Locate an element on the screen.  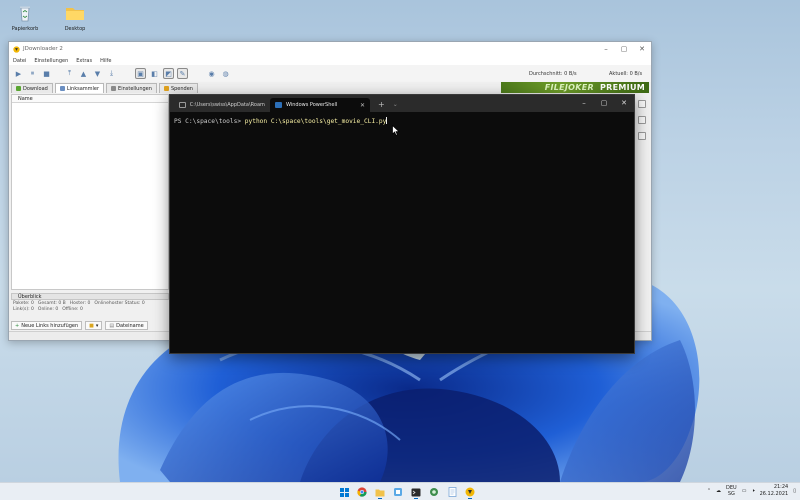
terminal-tab-cmd: C:\Users\swiss\AppData\Roamin is located at coordinates (222, 105).